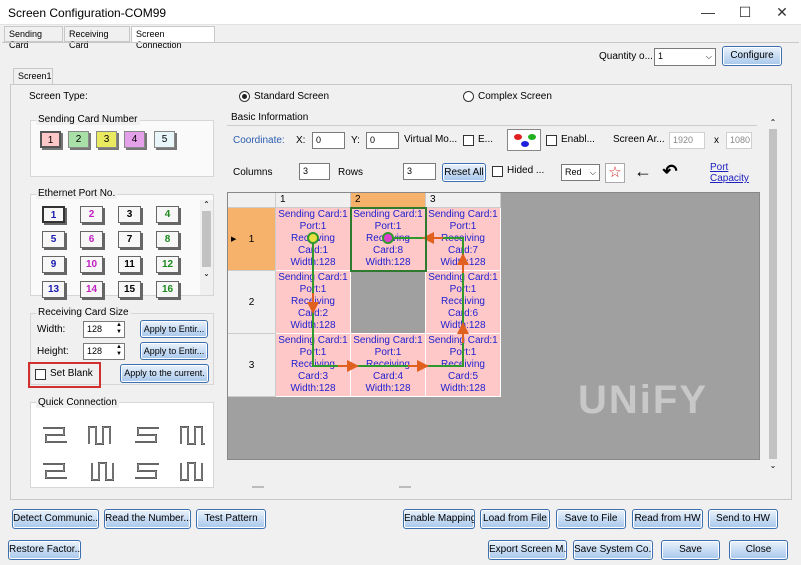  Describe the element at coordinates (743, 519) in the screenshot. I see `send-to-hw-button: Send to HW` at that location.